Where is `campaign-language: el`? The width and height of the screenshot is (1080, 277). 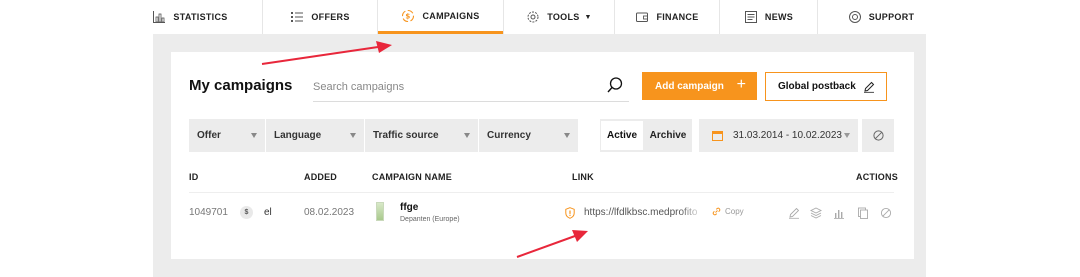 campaign-language: el is located at coordinates (268, 212).